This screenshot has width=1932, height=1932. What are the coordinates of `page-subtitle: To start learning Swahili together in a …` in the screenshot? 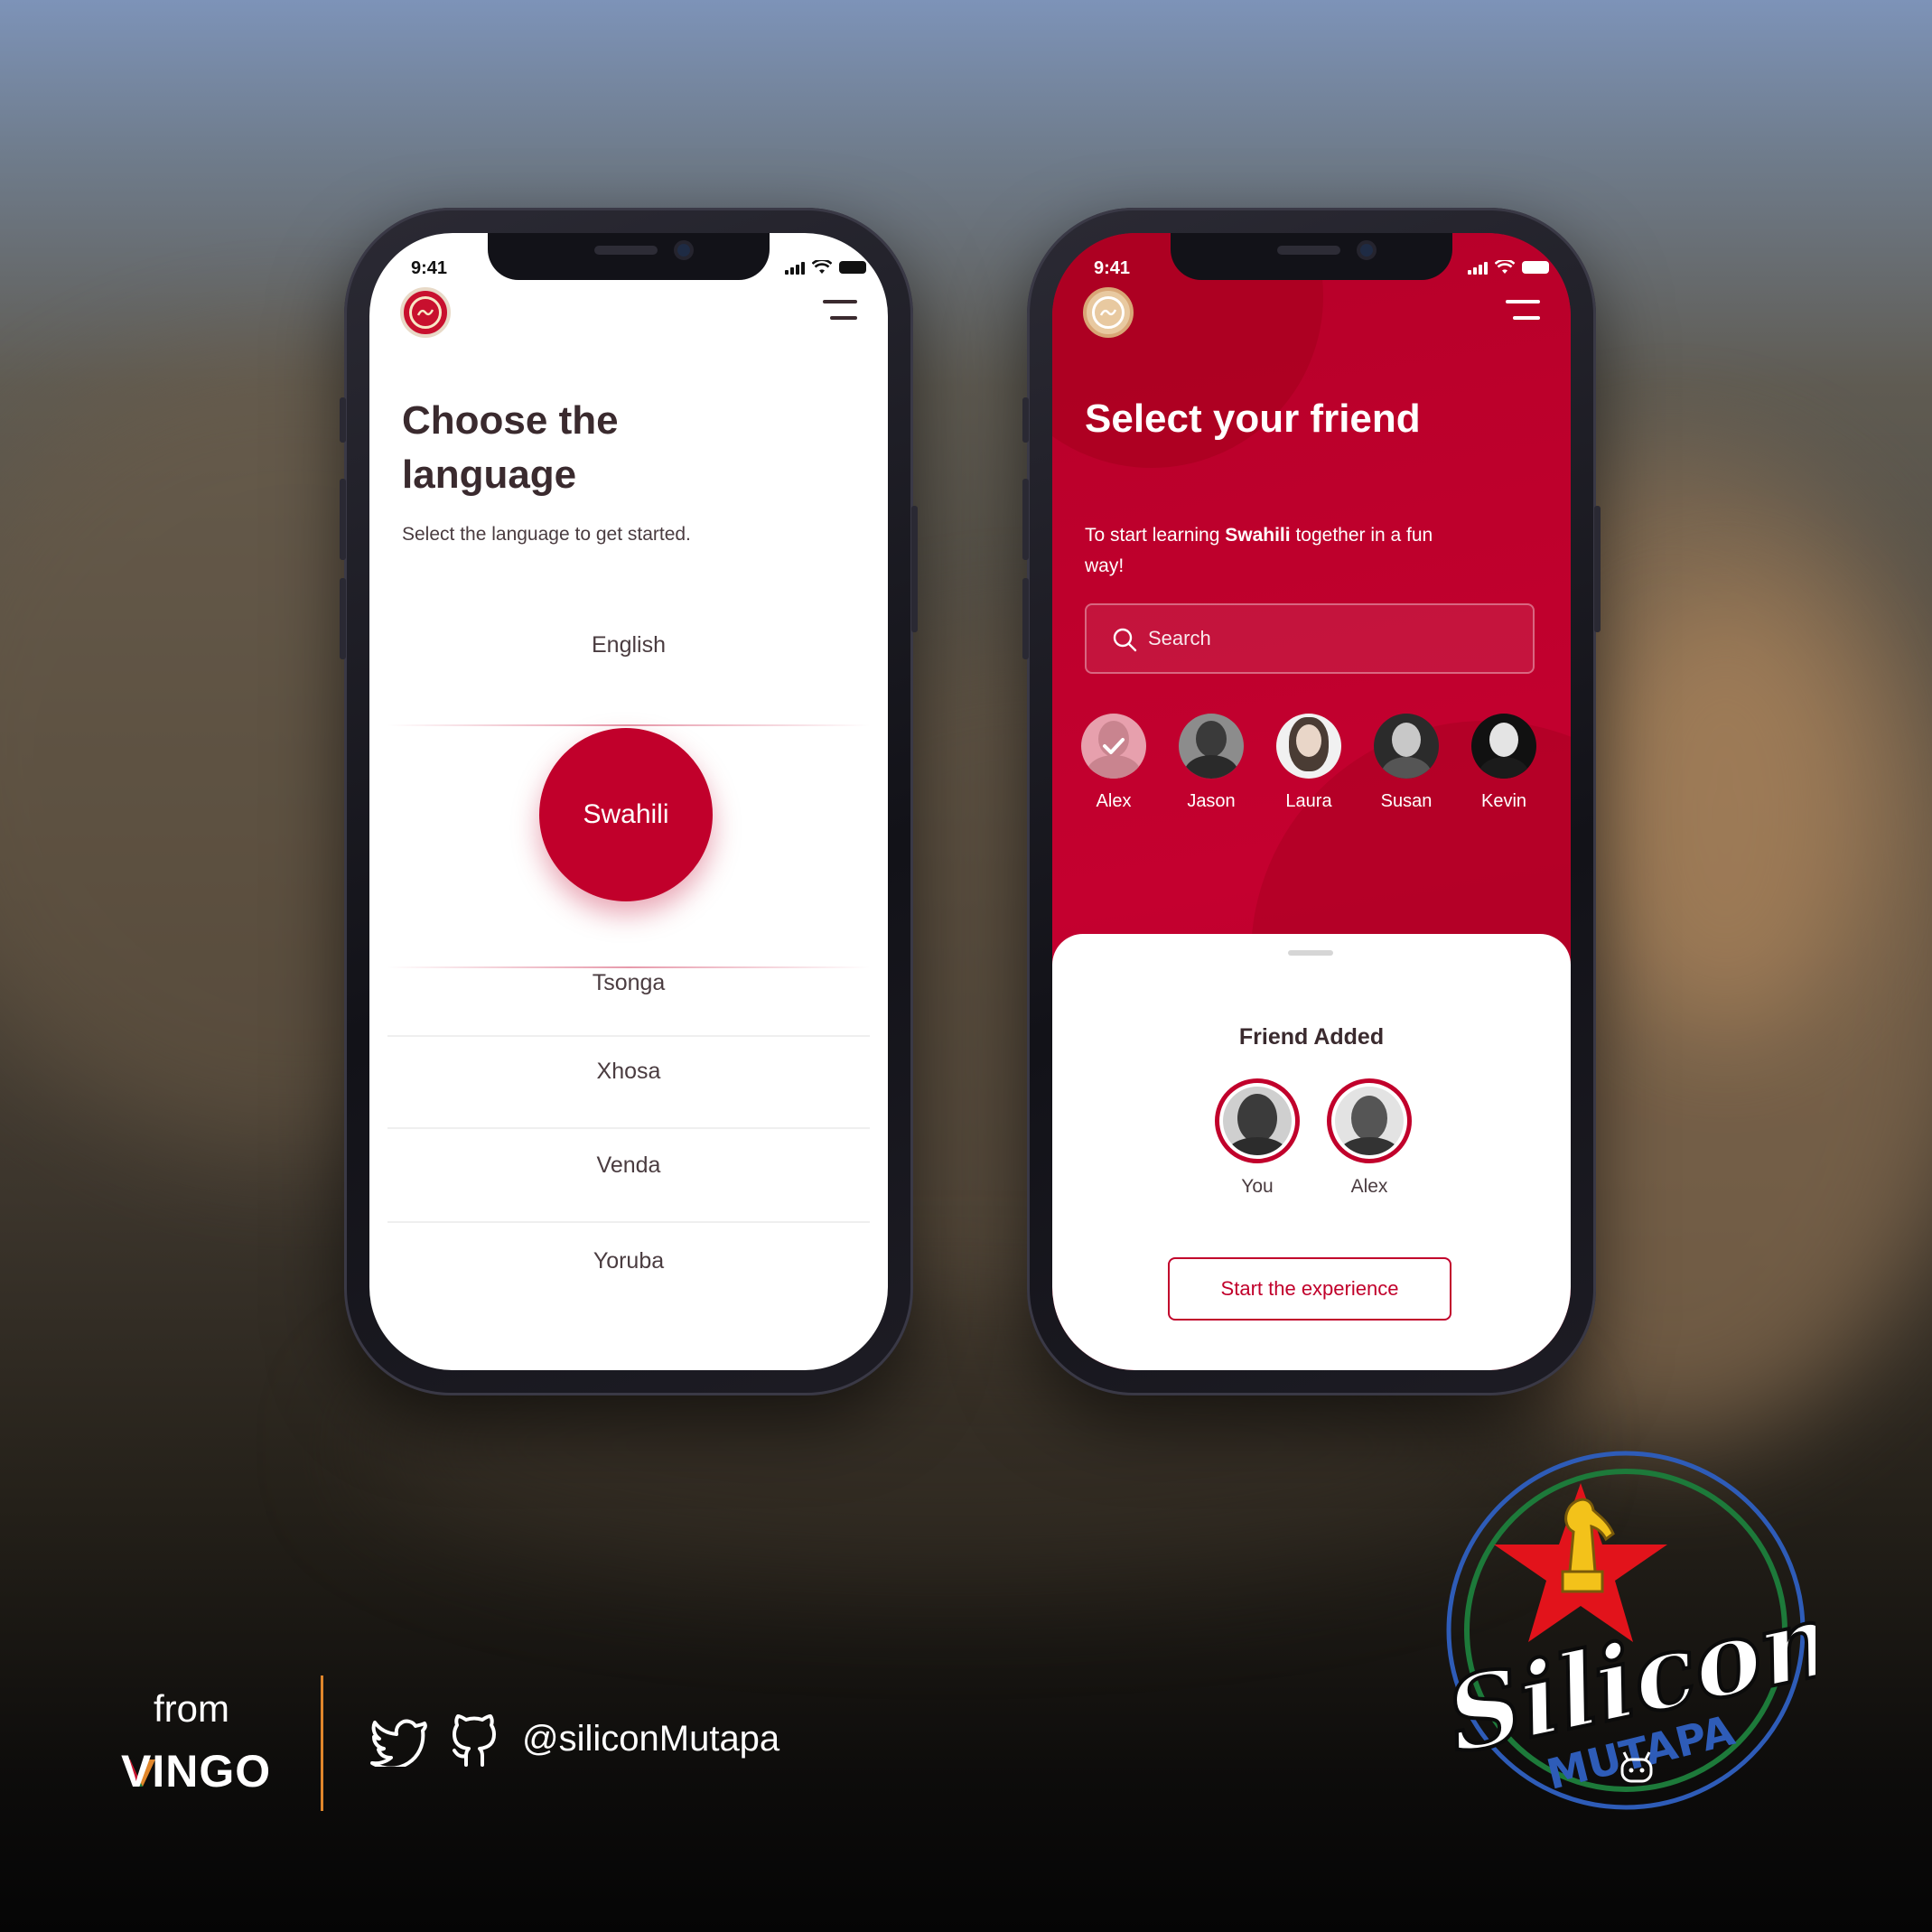 It's located at (1259, 550).